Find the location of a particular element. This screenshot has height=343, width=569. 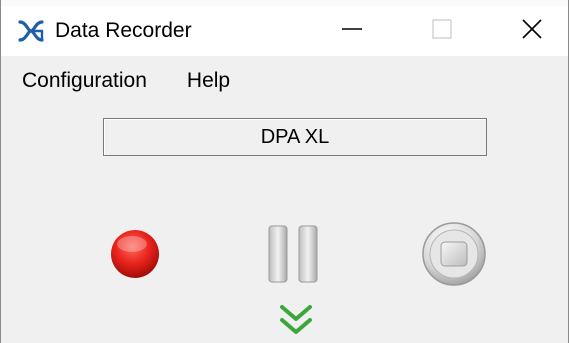

expand-button is located at coordinates (296, 320).